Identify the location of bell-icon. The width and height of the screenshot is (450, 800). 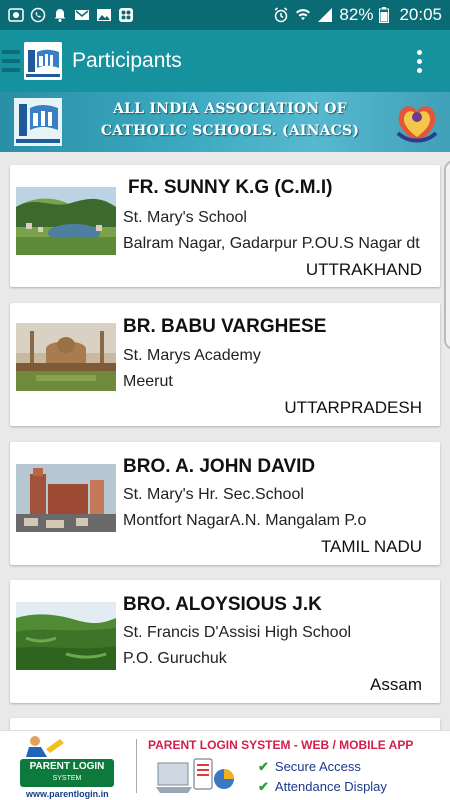
(60, 15).